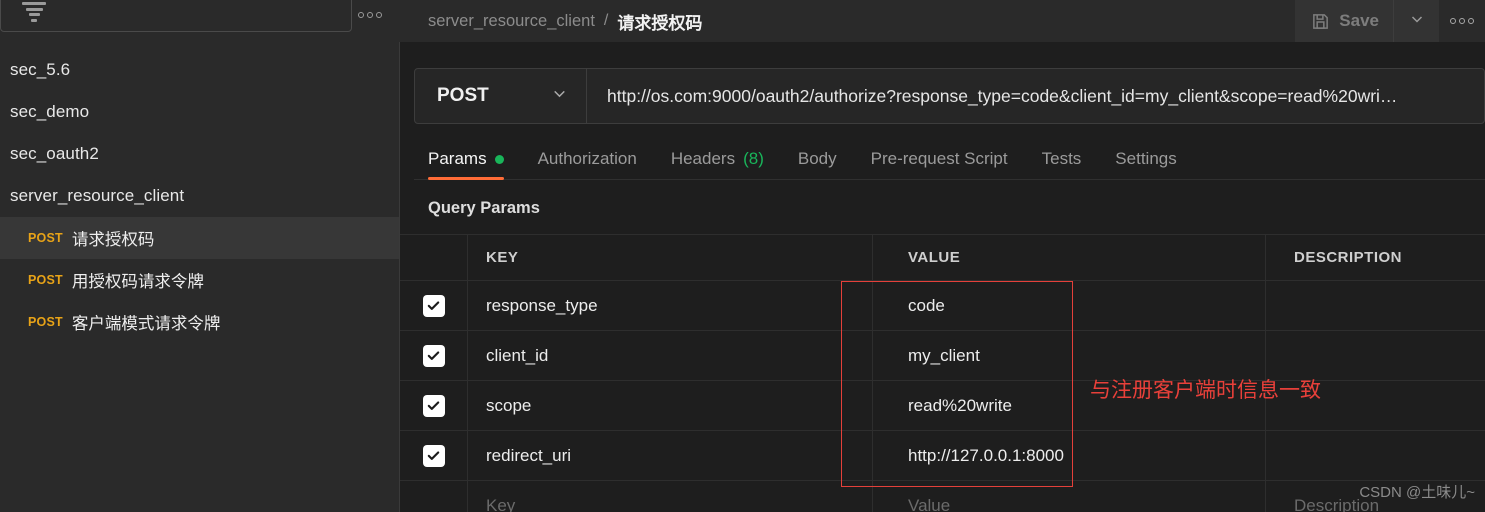  I want to click on annotation-text: 与注册客户端时信息一致, so click(1205, 390).